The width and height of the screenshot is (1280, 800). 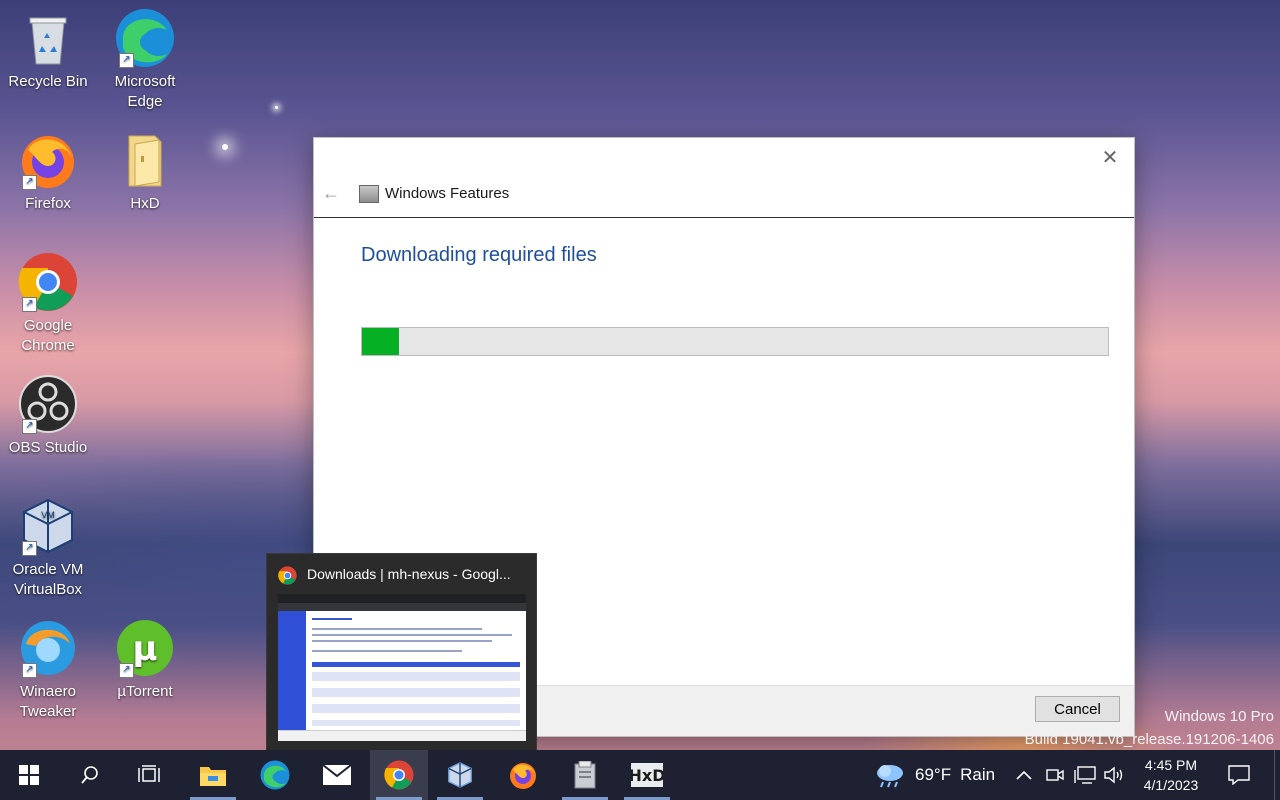 I want to click on firefox-icon, so click(x=523, y=776).